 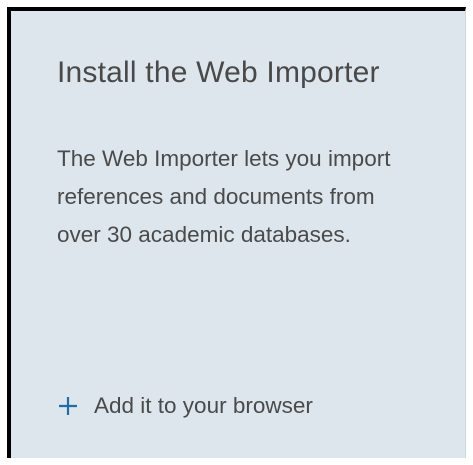 What do you see at coordinates (68, 406) in the screenshot?
I see `plus-icon` at bounding box center [68, 406].